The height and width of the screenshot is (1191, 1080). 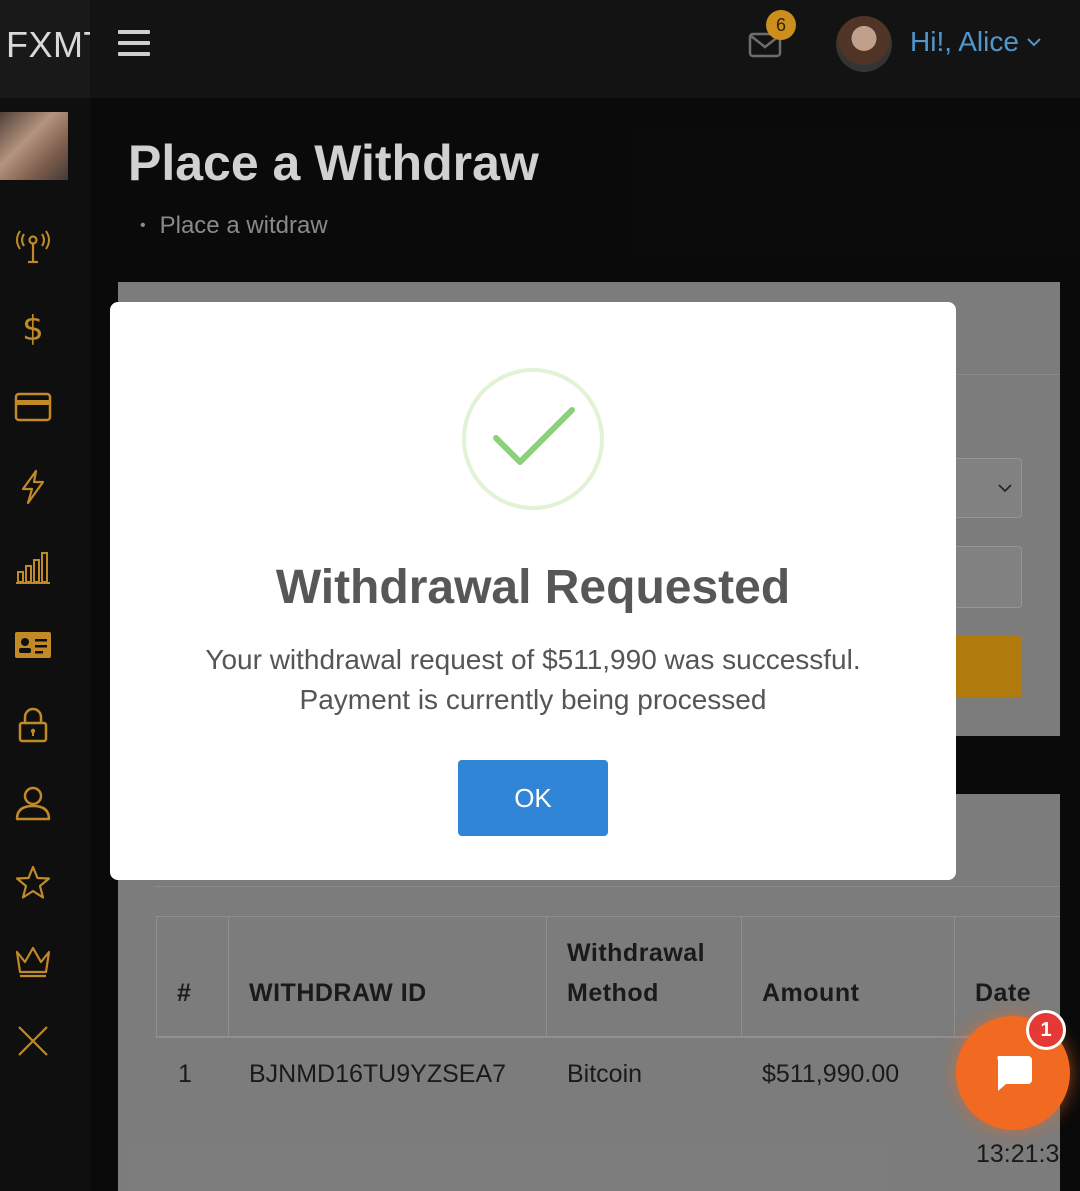 What do you see at coordinates (1014, 1073) in the screenshot?
I see `chat-icon` at bounding box center [1014, 1073].